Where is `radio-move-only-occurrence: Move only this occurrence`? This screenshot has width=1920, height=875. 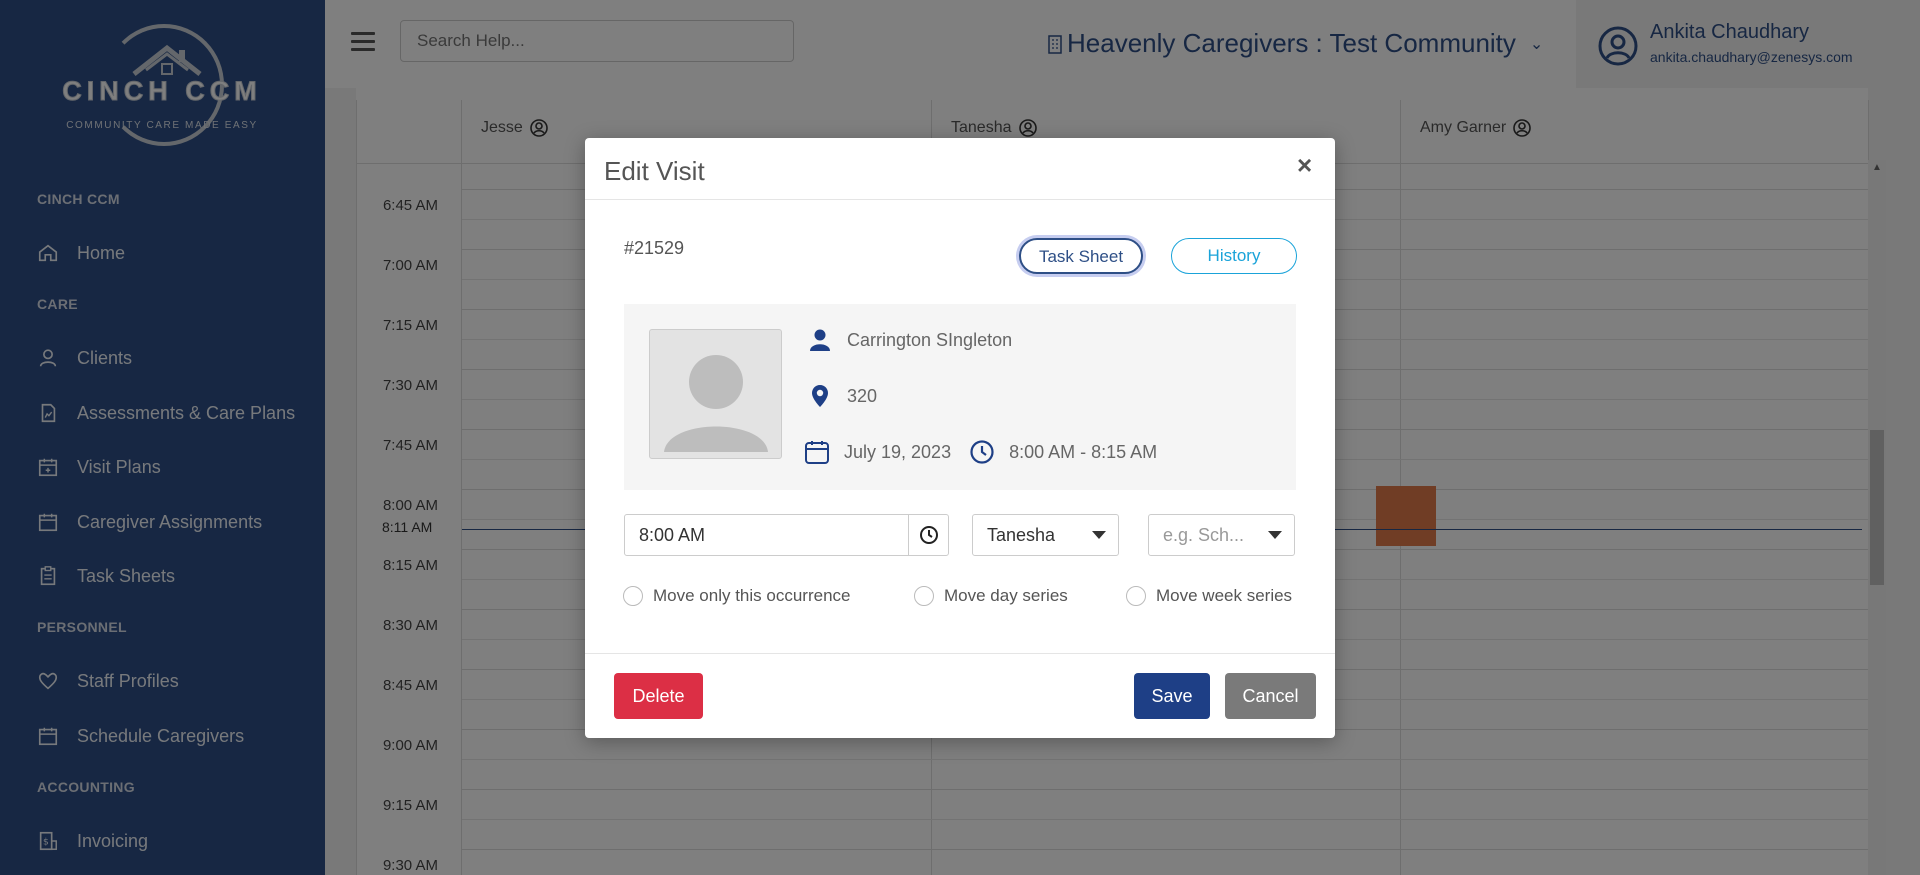
radio-move-only-occurrence: Move only this occurrence is located at coordinates (736, 596).